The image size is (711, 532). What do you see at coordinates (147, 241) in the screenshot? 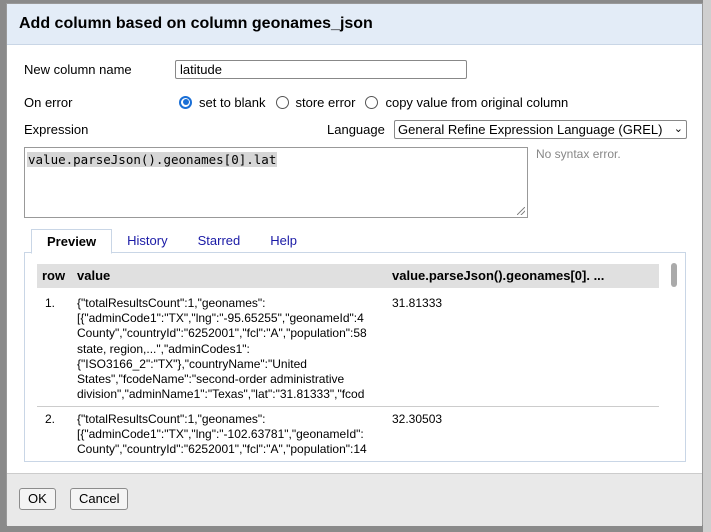
I see `tab-history: History` at bounding box center [147, 241].